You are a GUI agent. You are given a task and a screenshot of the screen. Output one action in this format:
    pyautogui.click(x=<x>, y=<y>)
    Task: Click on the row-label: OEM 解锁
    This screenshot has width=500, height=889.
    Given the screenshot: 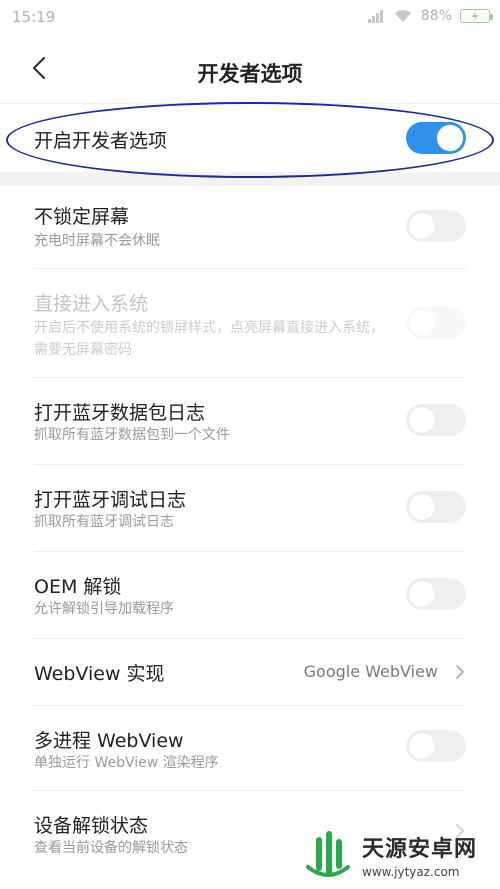 What is the action you would take?
    pyautogui.click(x=78, y=587)
    